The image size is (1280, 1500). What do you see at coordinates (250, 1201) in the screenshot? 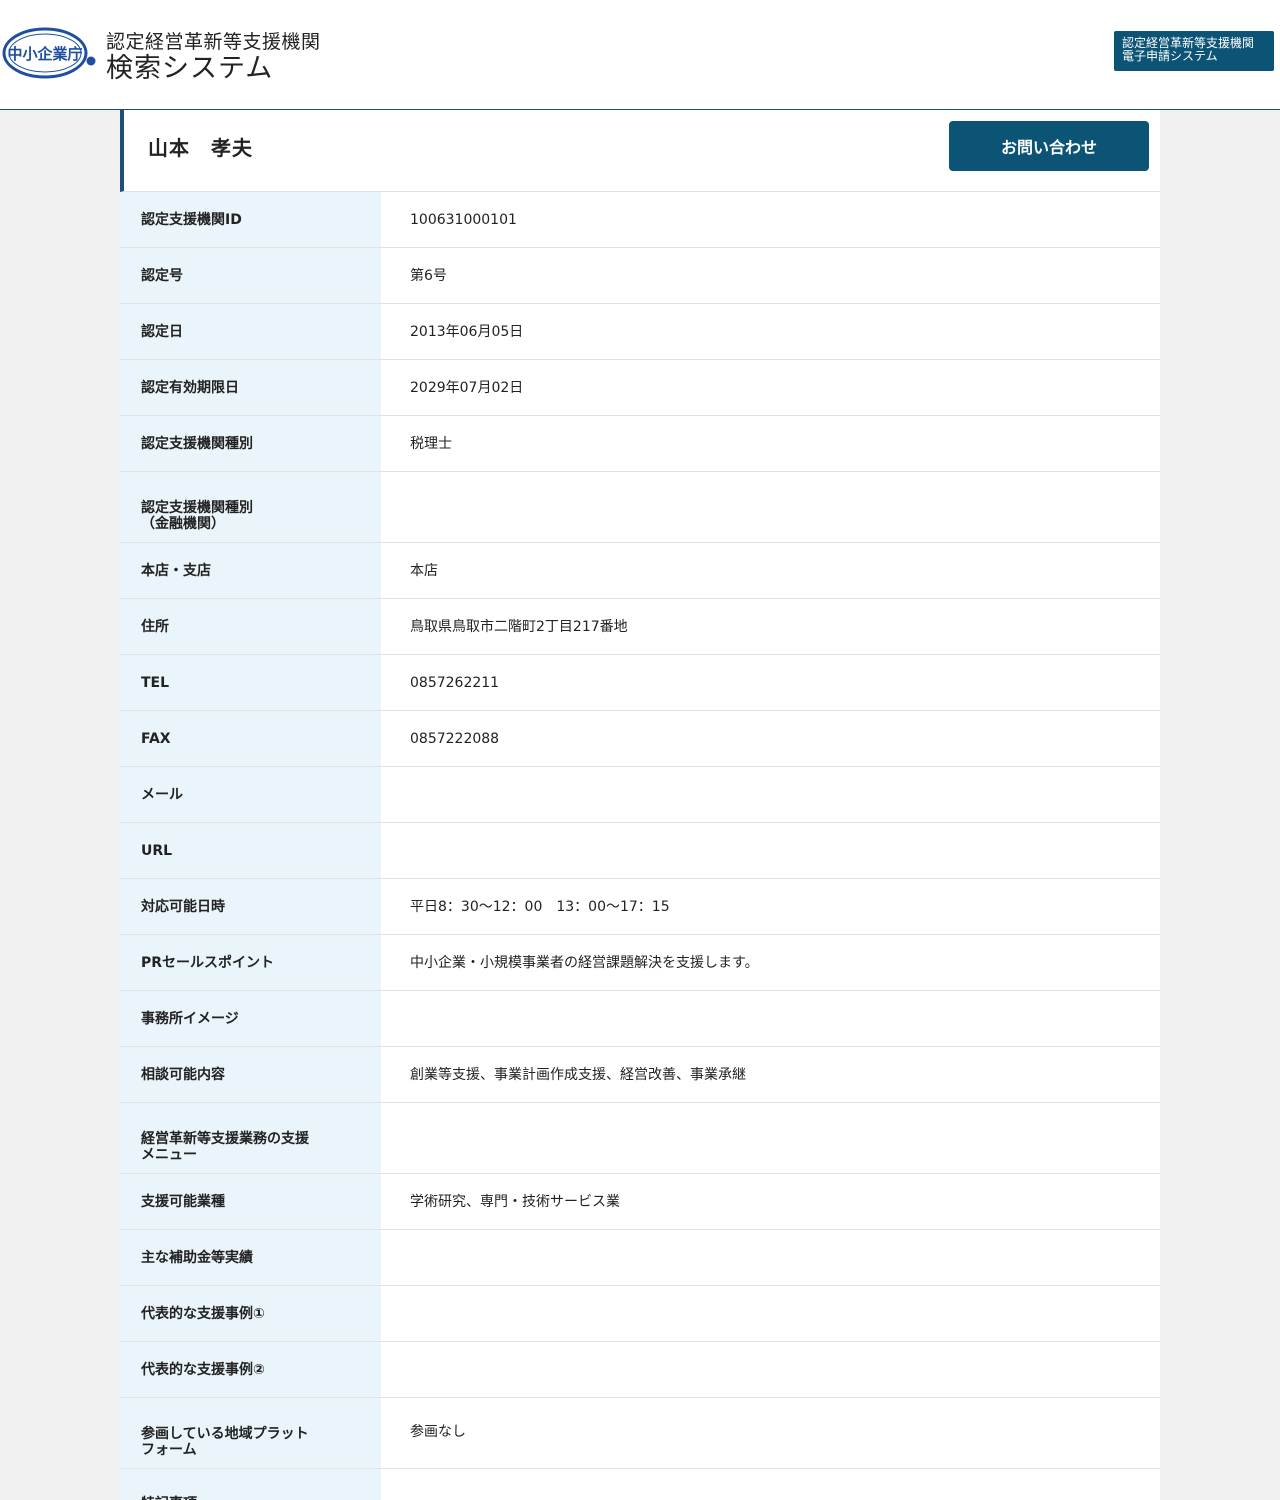
I see `row-label: 支援可能業種` at bounding box center [250, 1201].